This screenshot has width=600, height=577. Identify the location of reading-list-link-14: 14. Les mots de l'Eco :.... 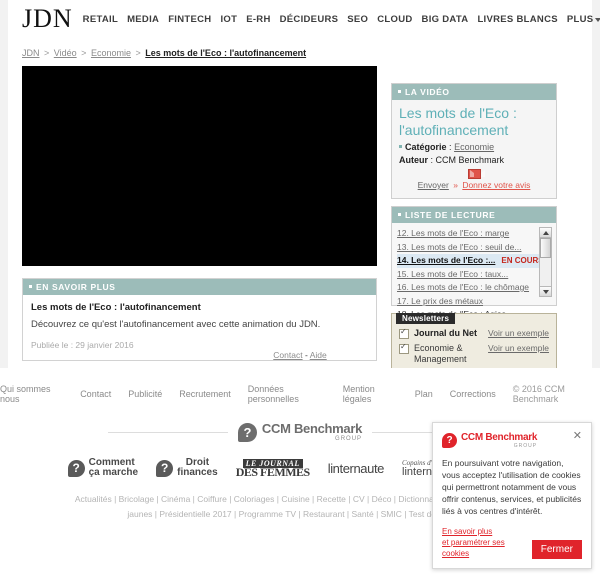
(446, 260).